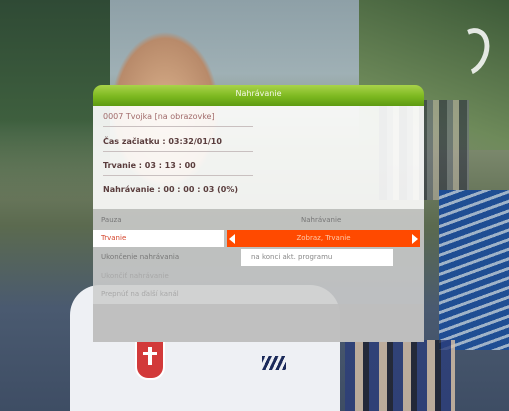 This screenshot has width=509, height=411. I want to click on background-people, so click(400, 375).